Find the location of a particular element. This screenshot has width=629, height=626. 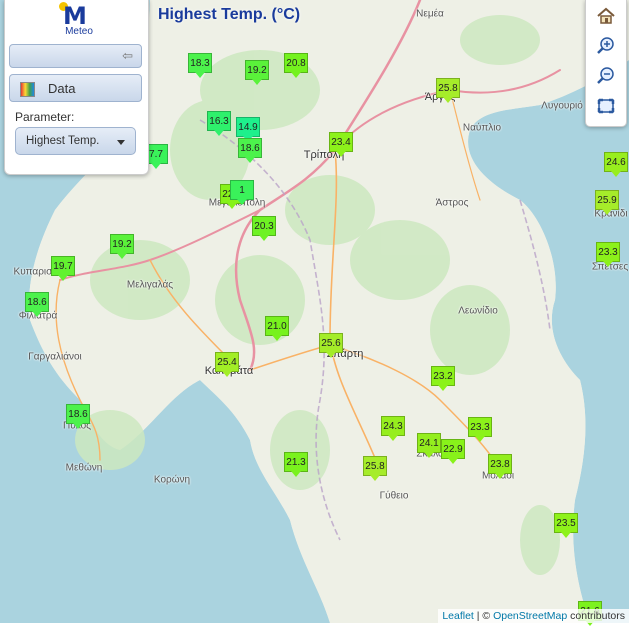

temperature-marker: 18.3 is located at coordinates (200, 65).